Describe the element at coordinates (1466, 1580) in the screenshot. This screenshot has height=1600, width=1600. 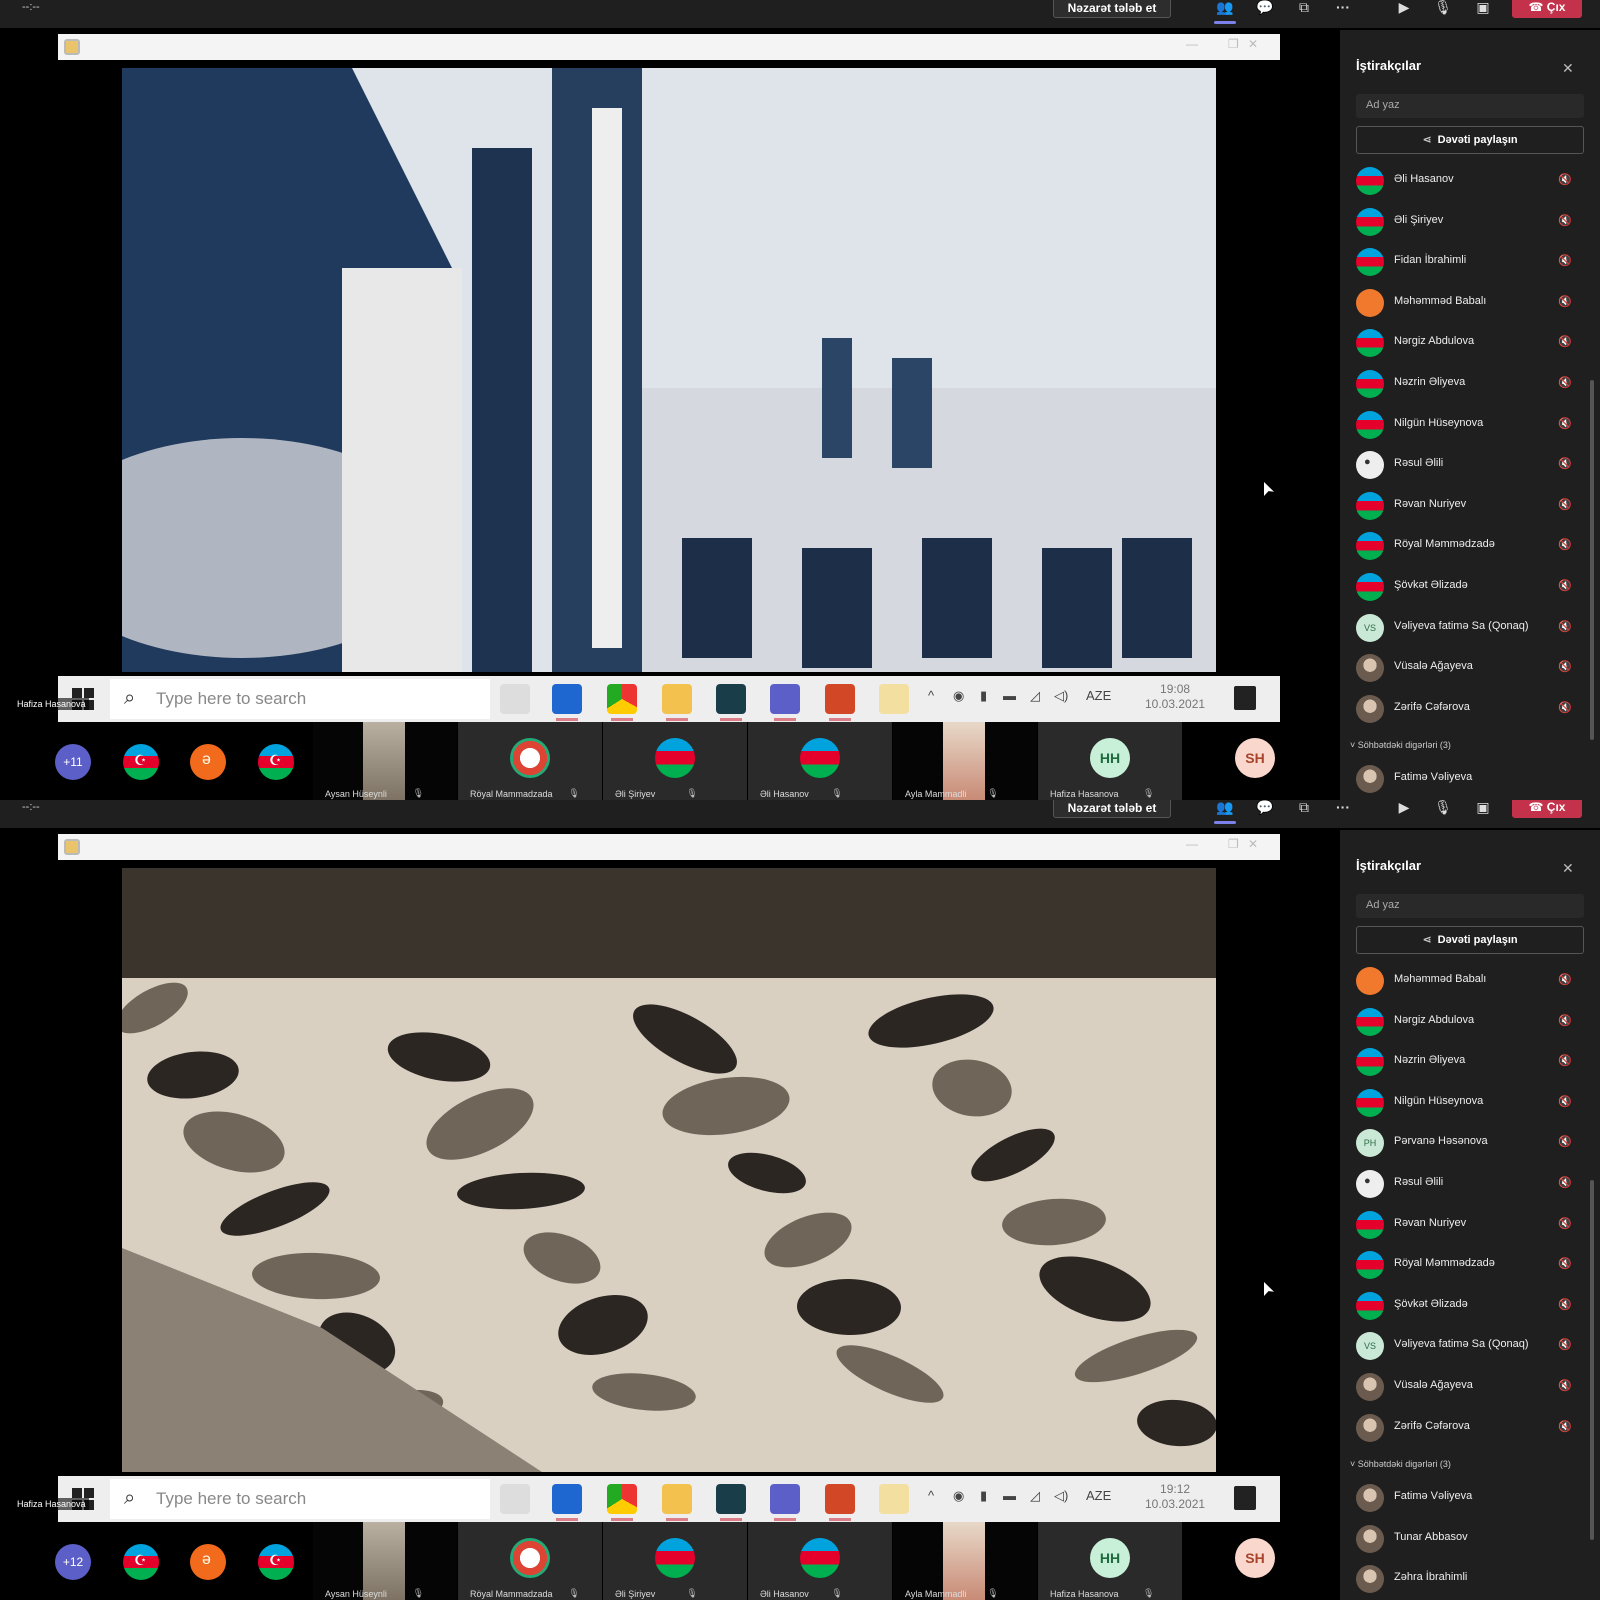
I see `participant-row: Zəhra İbrahimli` at that location.